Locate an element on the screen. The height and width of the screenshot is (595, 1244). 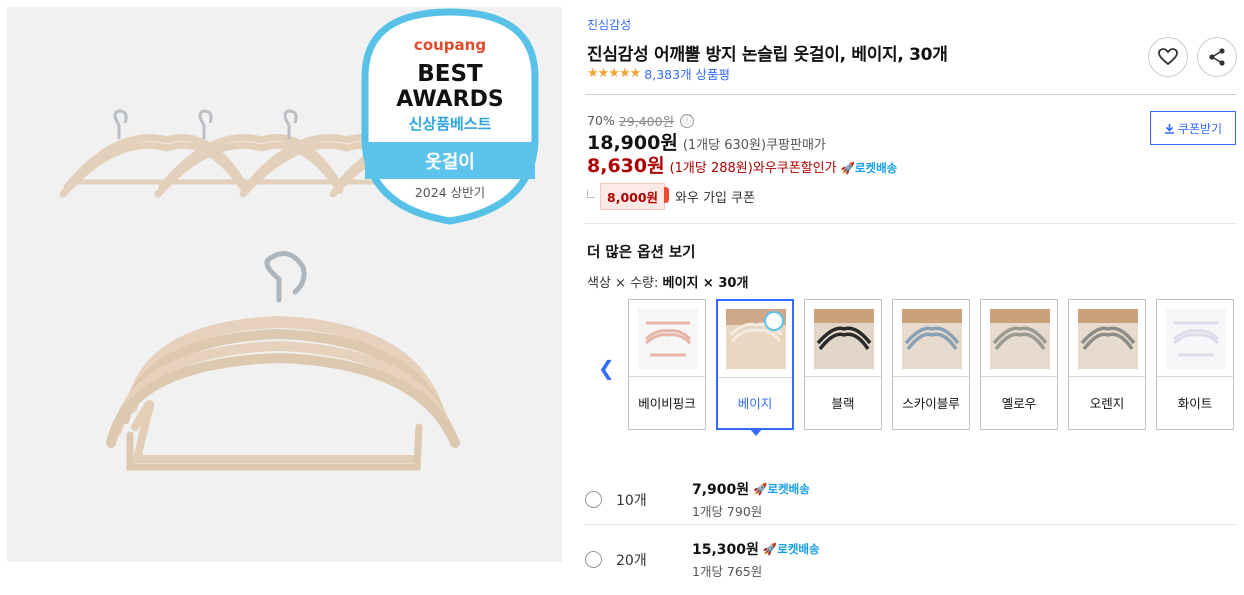
color-option-skyblue: 스카이블루 is located at coordinates (931, 364).